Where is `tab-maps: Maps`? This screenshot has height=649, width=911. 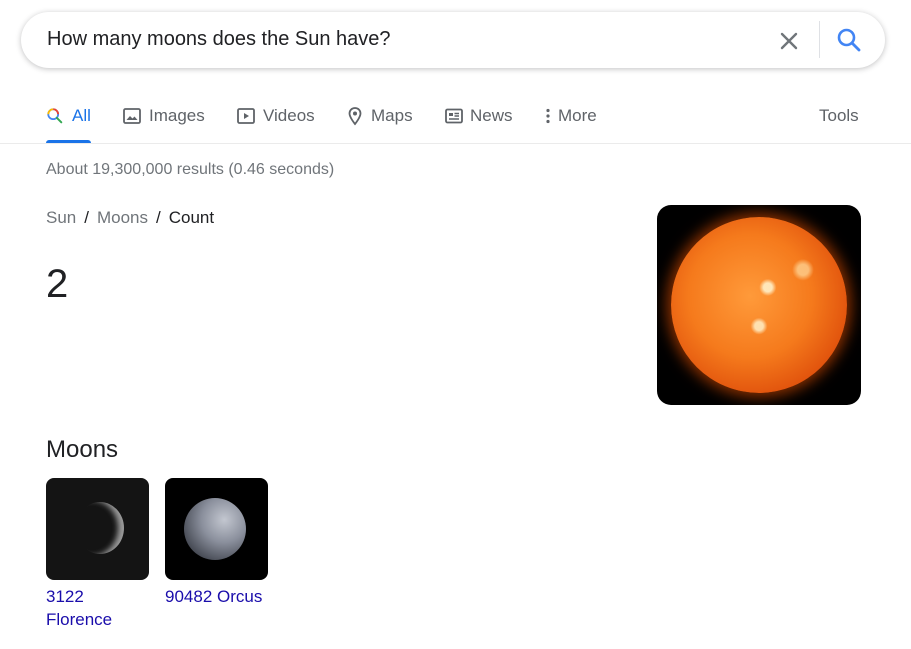
tab-maps: Maps is located at coordinates (379, 119).